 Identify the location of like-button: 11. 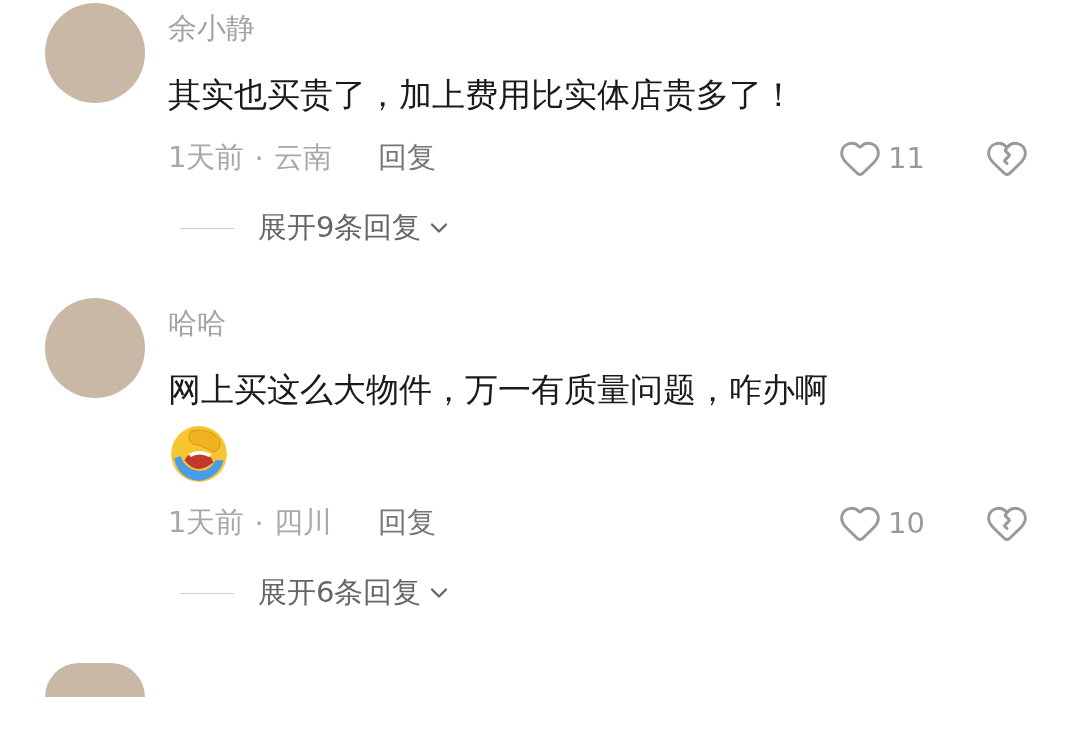
(881, 158).